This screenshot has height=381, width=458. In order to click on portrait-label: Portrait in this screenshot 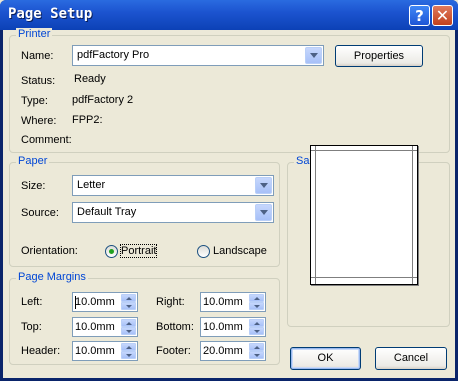, I will do `click(138, 251)`.